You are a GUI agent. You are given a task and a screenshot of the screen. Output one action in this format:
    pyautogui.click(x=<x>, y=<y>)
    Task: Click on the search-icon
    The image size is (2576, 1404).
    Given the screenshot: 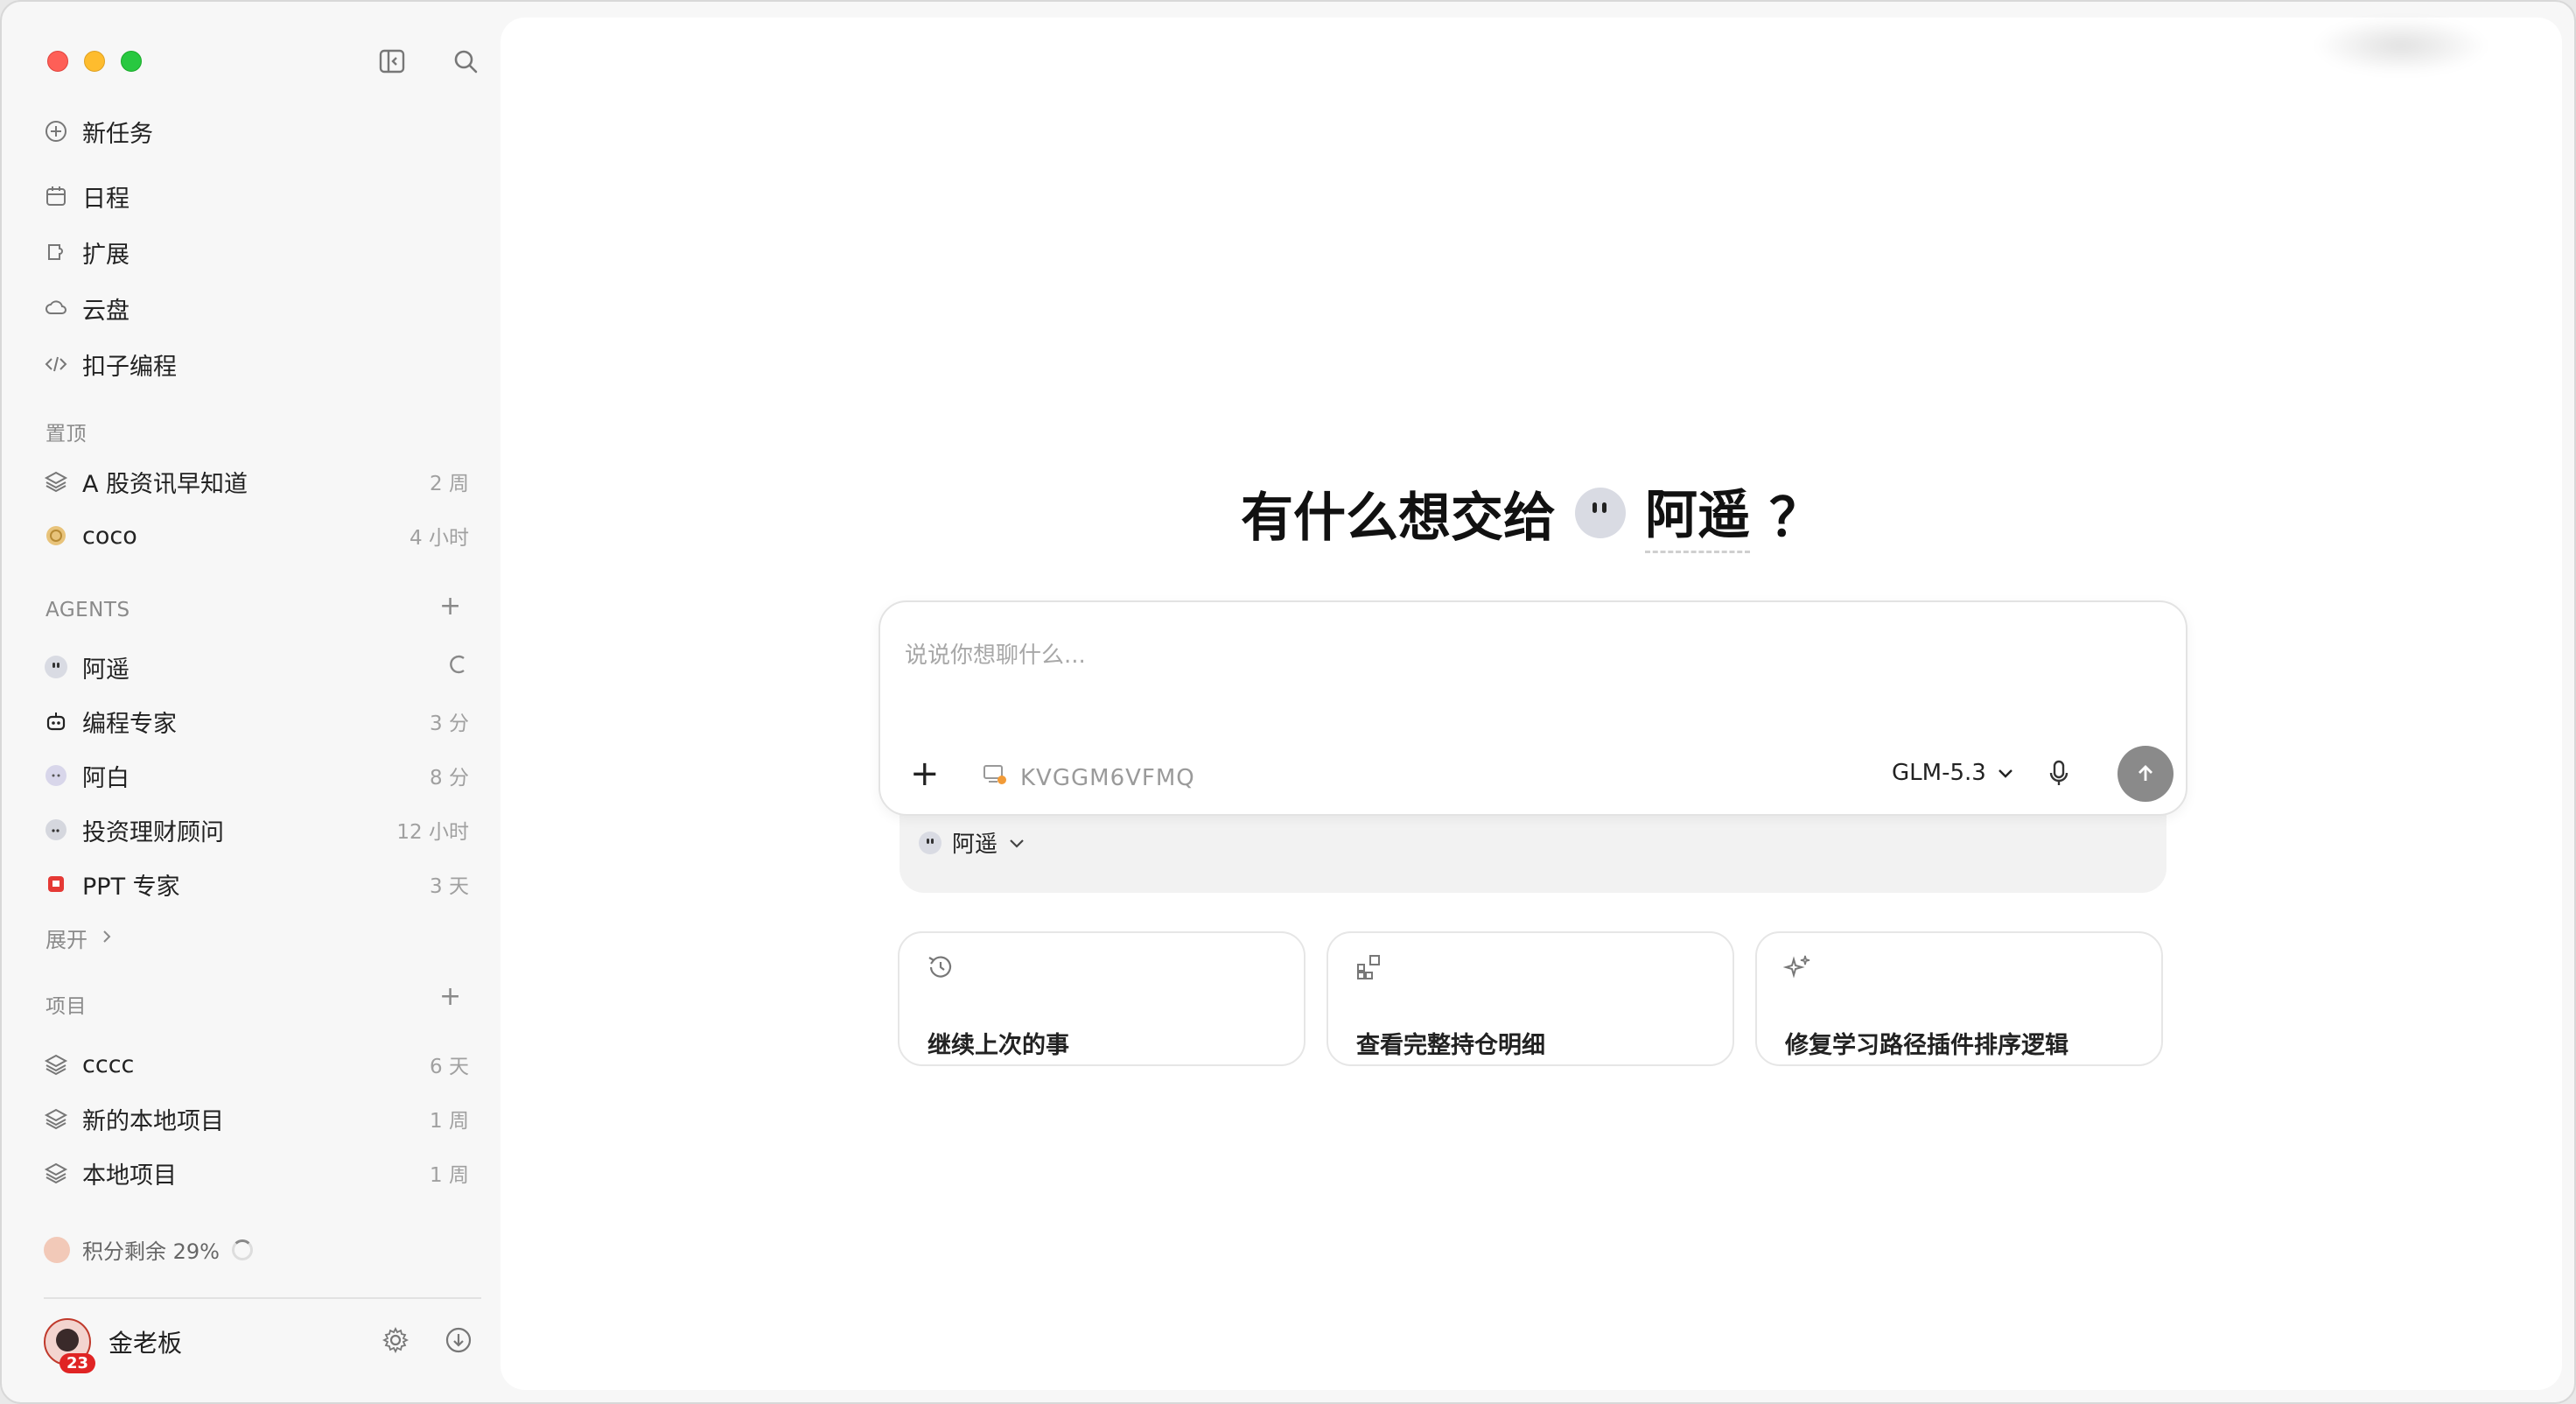 What is the action you would take?
    pyautogui.click(x=465, y=61)
    